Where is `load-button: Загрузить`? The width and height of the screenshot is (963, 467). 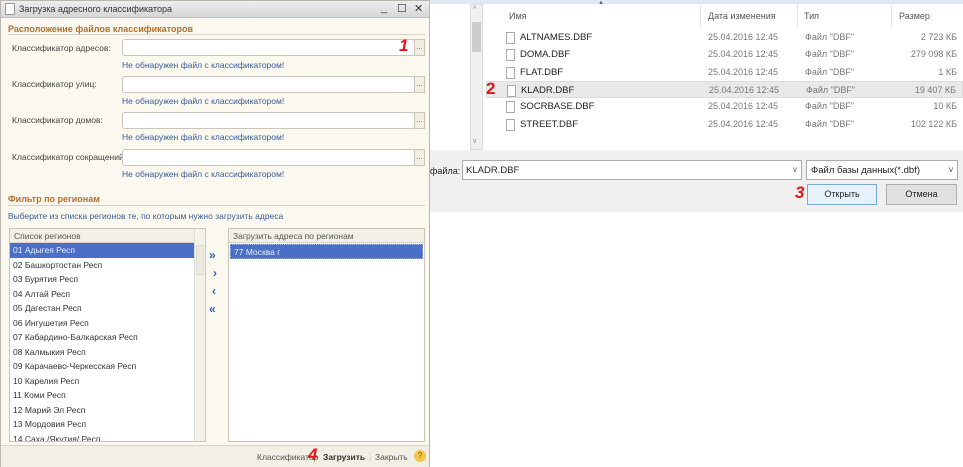
load-button: Загрузить is located at coordinates (344, 457).